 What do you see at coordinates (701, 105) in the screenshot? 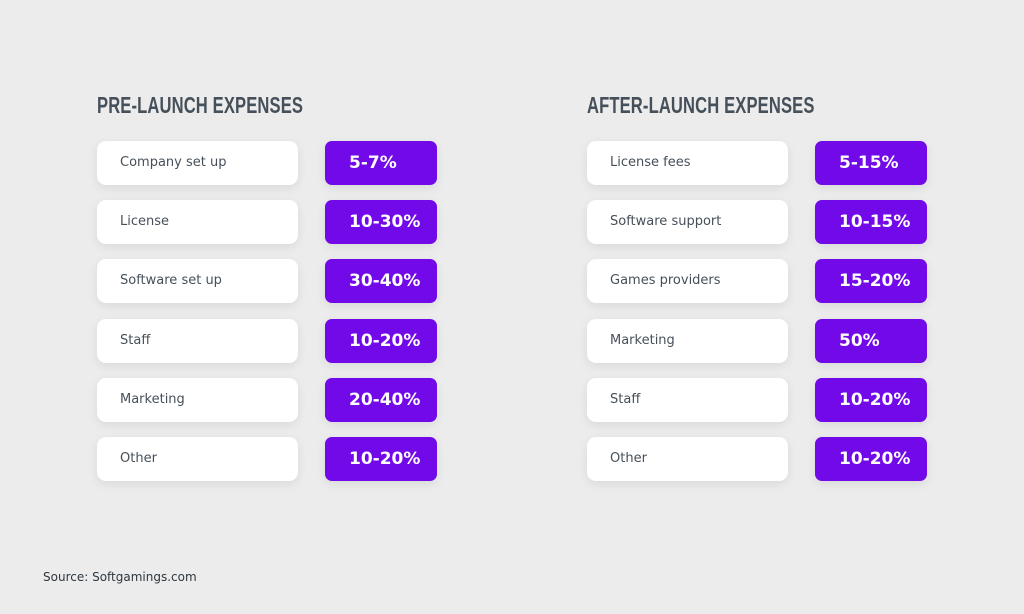
I see `after-launch-title: AFTER-LAUNCH EXPENSES` at bounding box center [701, 105].